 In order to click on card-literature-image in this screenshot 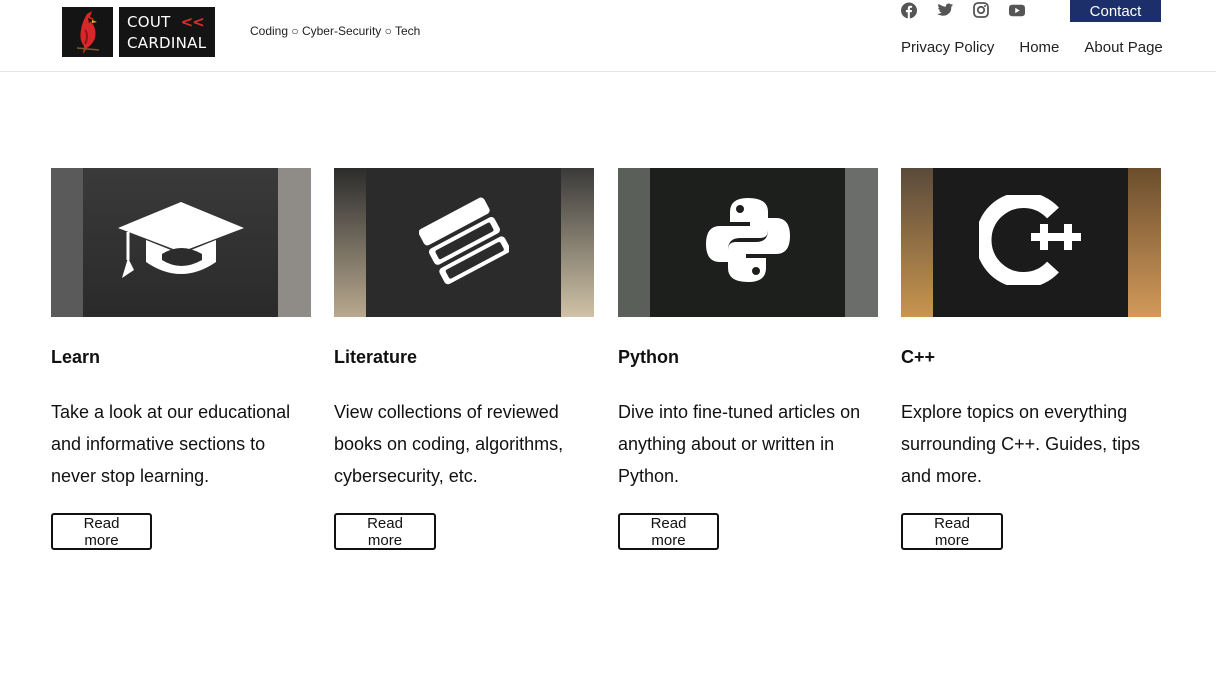, I will do `click(464, 242)`.